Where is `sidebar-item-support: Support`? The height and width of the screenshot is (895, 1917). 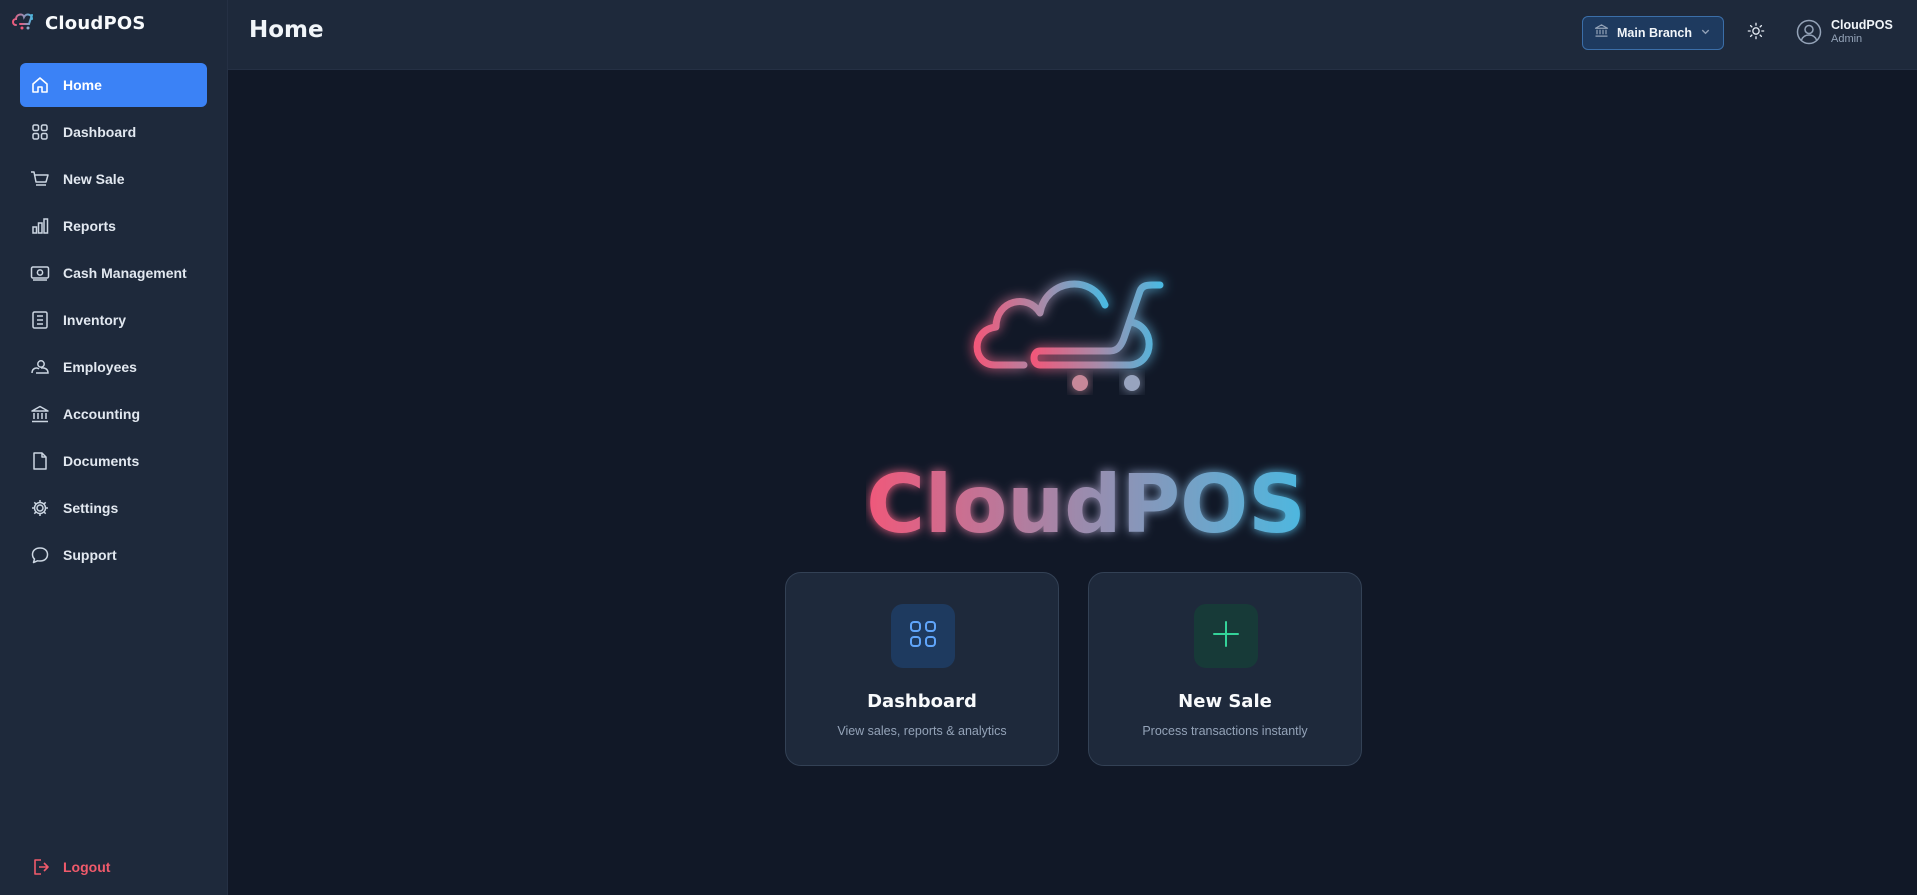
sidebar-item-support: Support is located at coordinates (113, 555).